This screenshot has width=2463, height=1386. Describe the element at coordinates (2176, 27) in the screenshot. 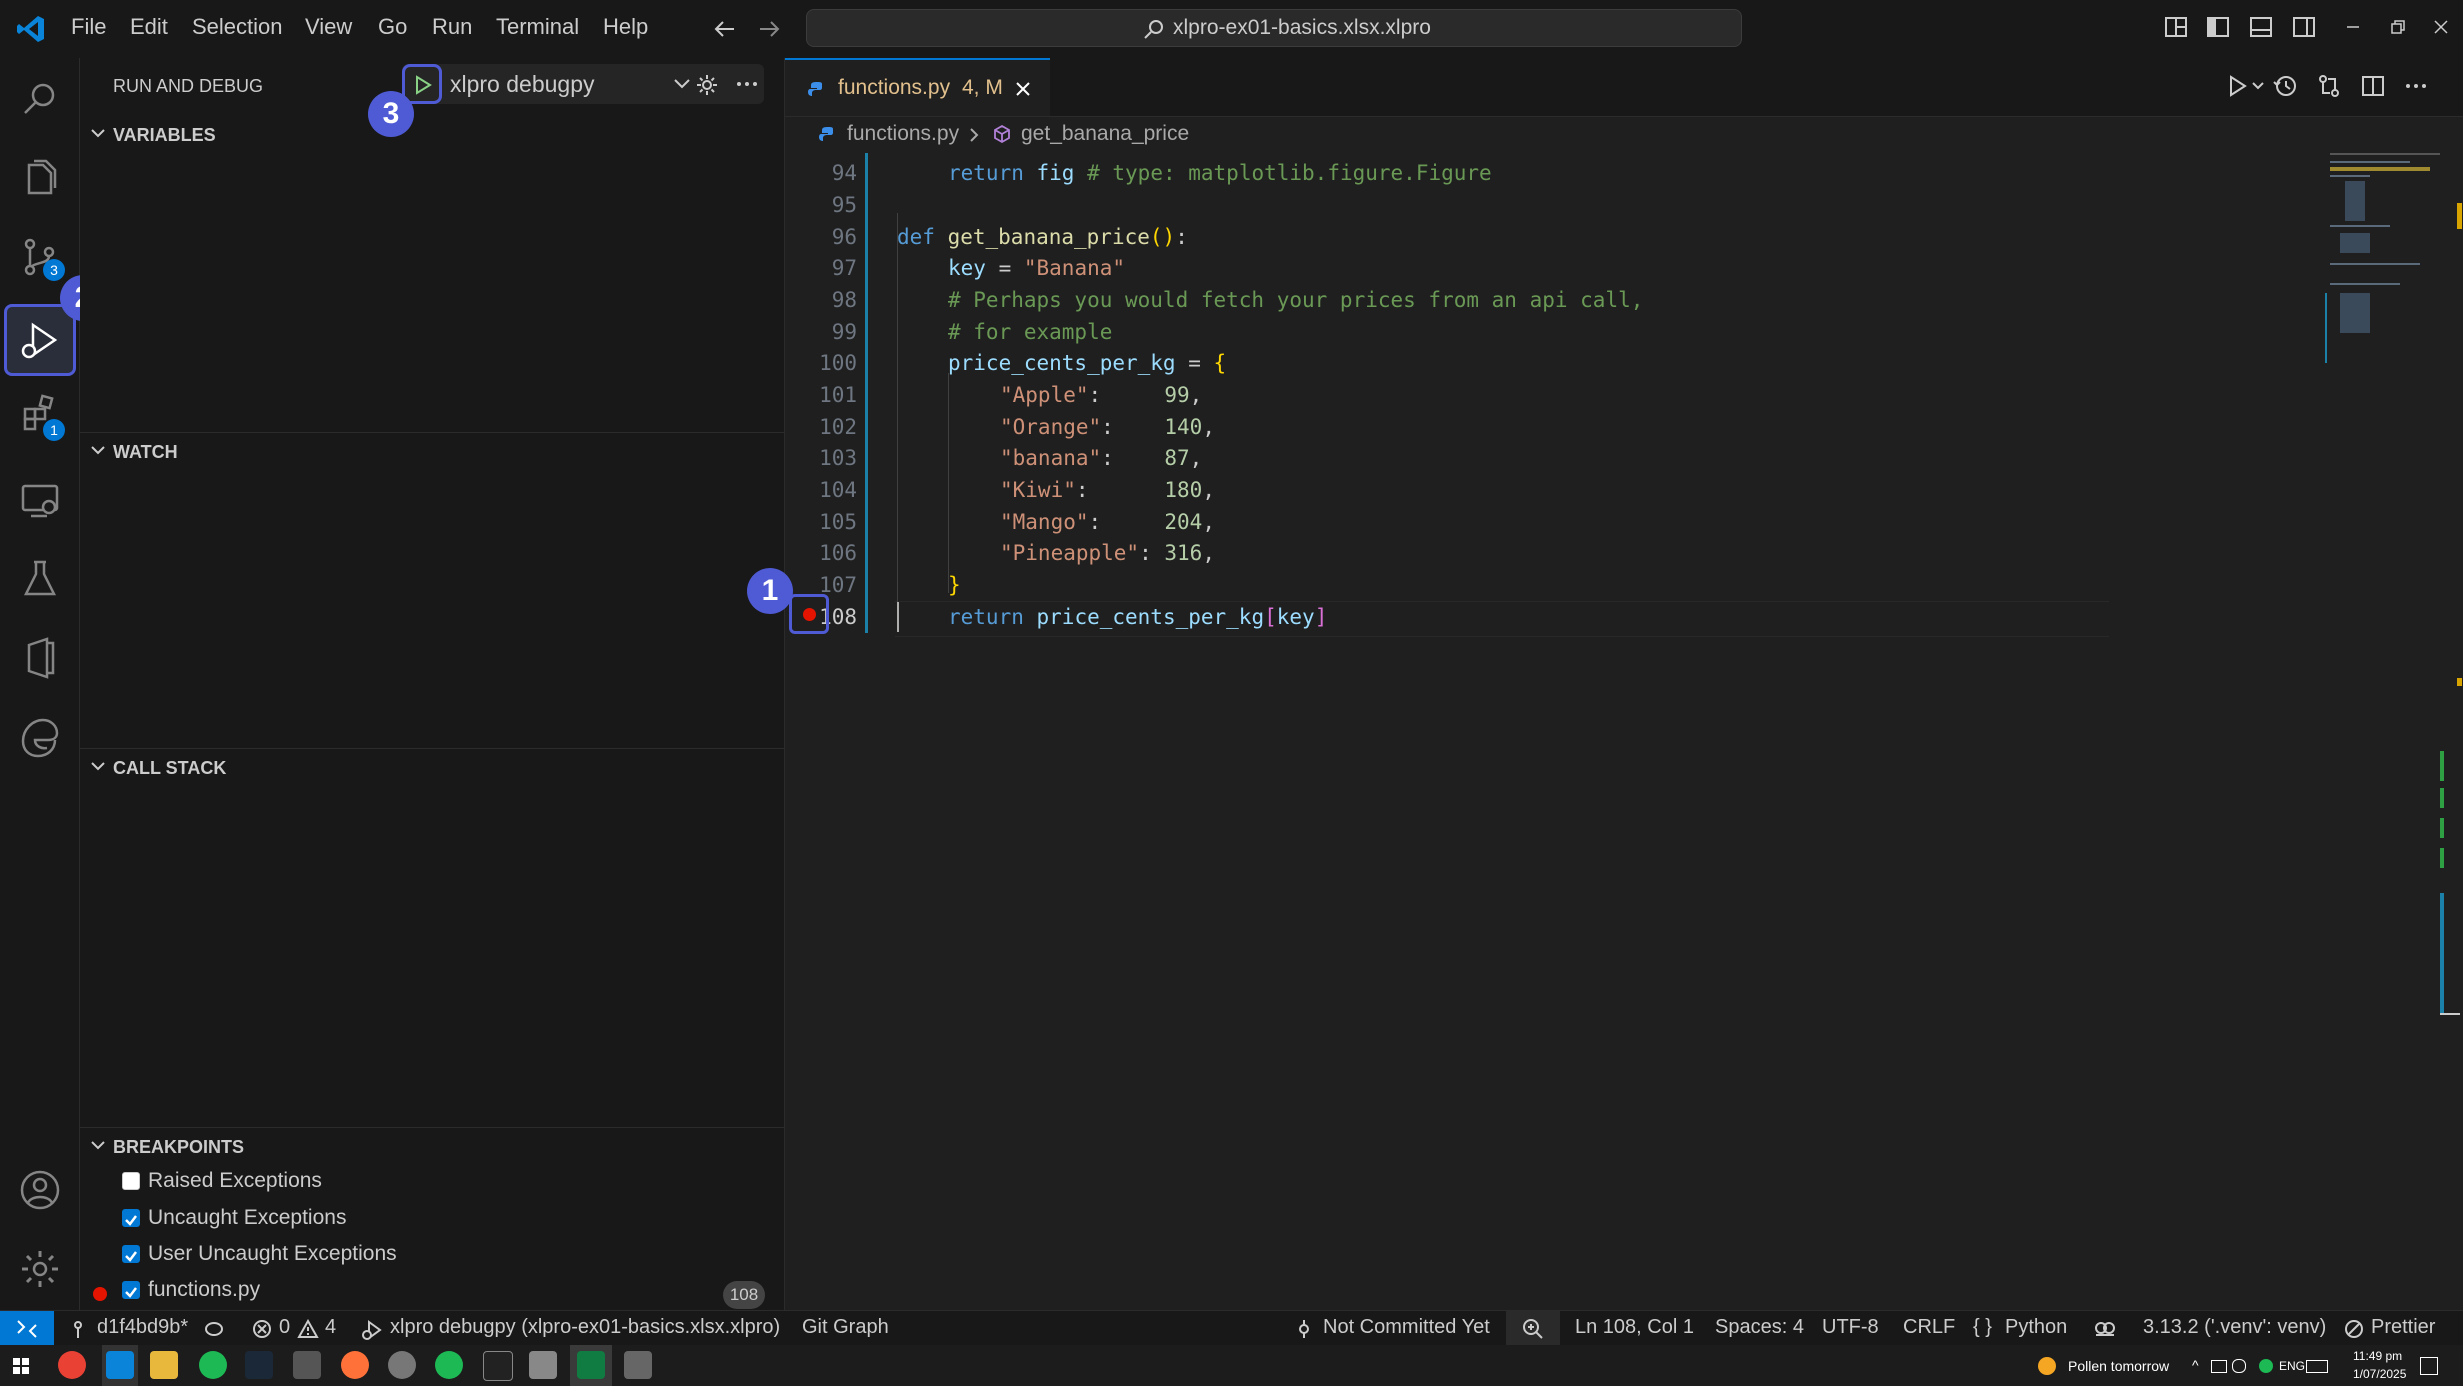

I see `customize-layout-icon` at that location.